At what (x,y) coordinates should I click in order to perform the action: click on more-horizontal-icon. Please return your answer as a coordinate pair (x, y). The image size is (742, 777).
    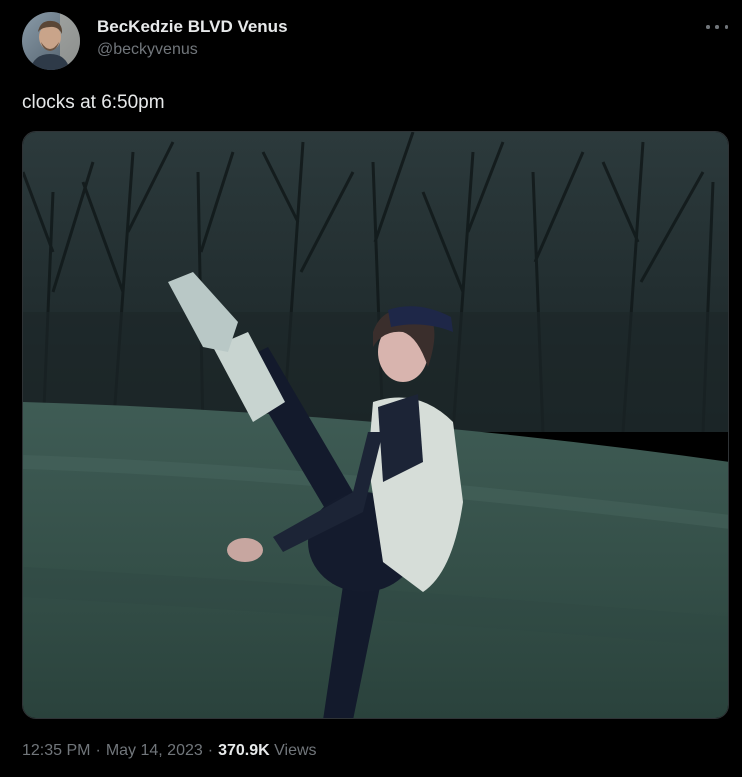
    Looking at the image, I should click on (717, 27).